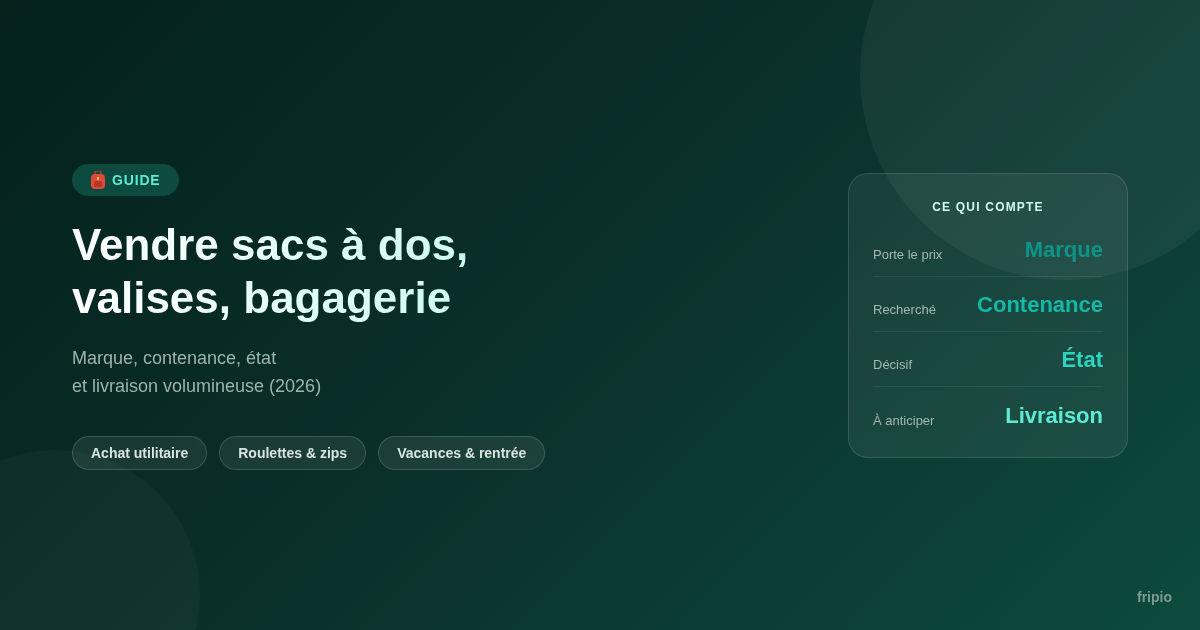  What do you see at coordinates (293, 453) in the screenshot?
I see `tag-chip: Roulettes & zips` at bounding box center [293, 453].